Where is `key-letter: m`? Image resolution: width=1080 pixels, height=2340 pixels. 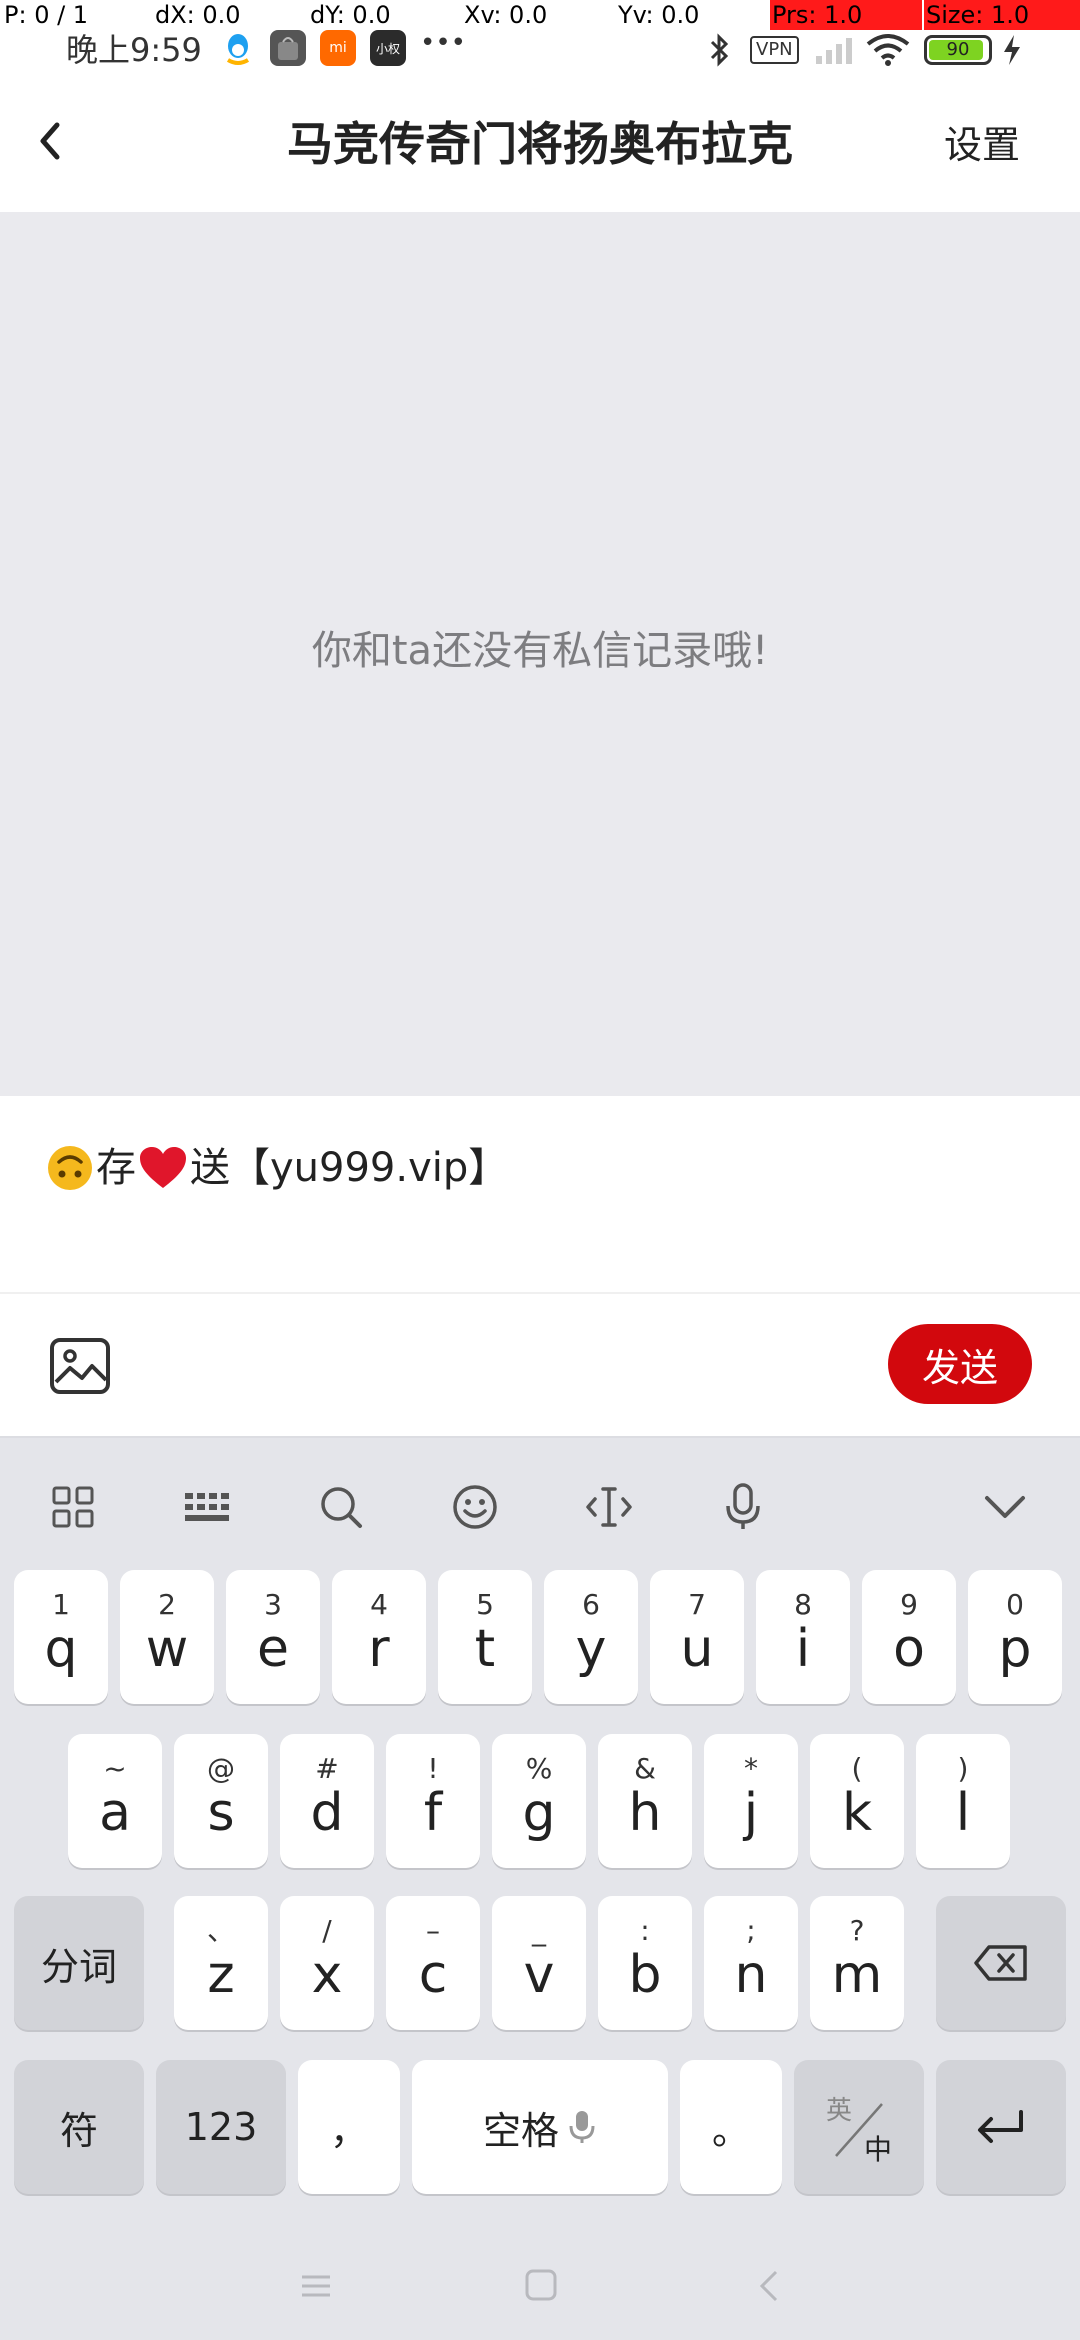
key-letter: m is located at coordinates (857, 1975).